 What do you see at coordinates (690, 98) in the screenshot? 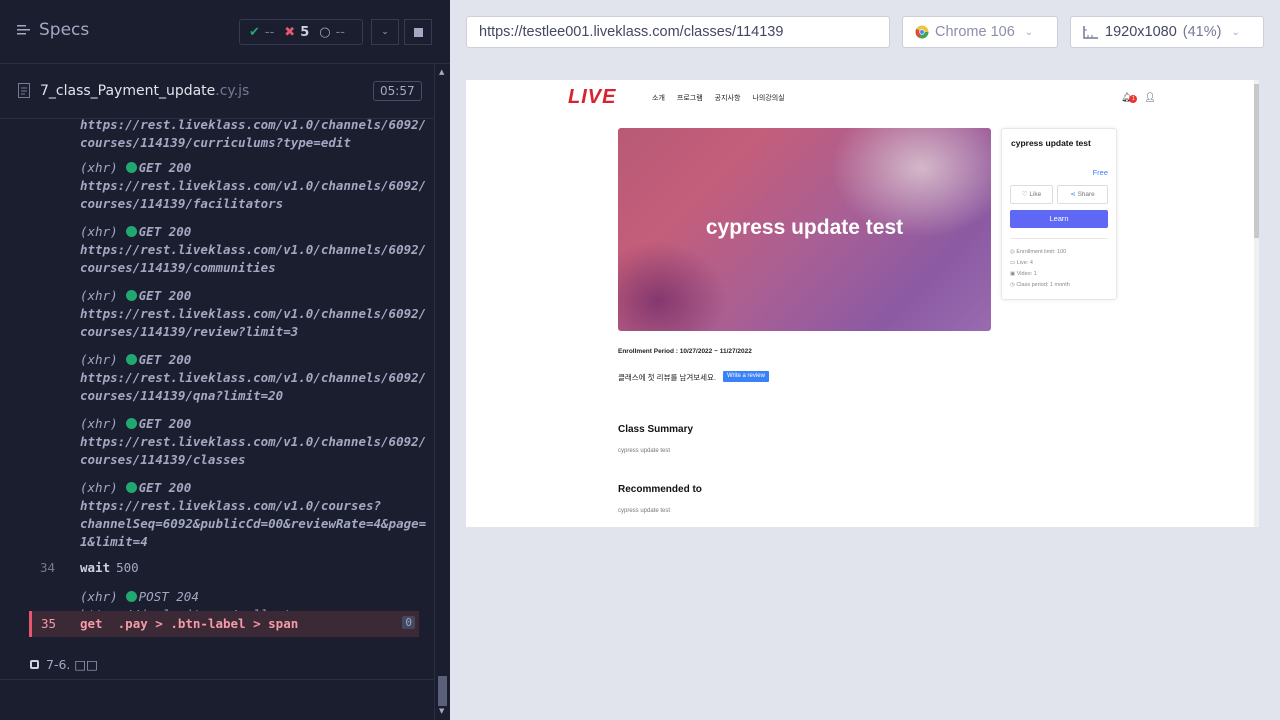
I see `nav-item-program: 프로그램` at bounding box center [690, 98].